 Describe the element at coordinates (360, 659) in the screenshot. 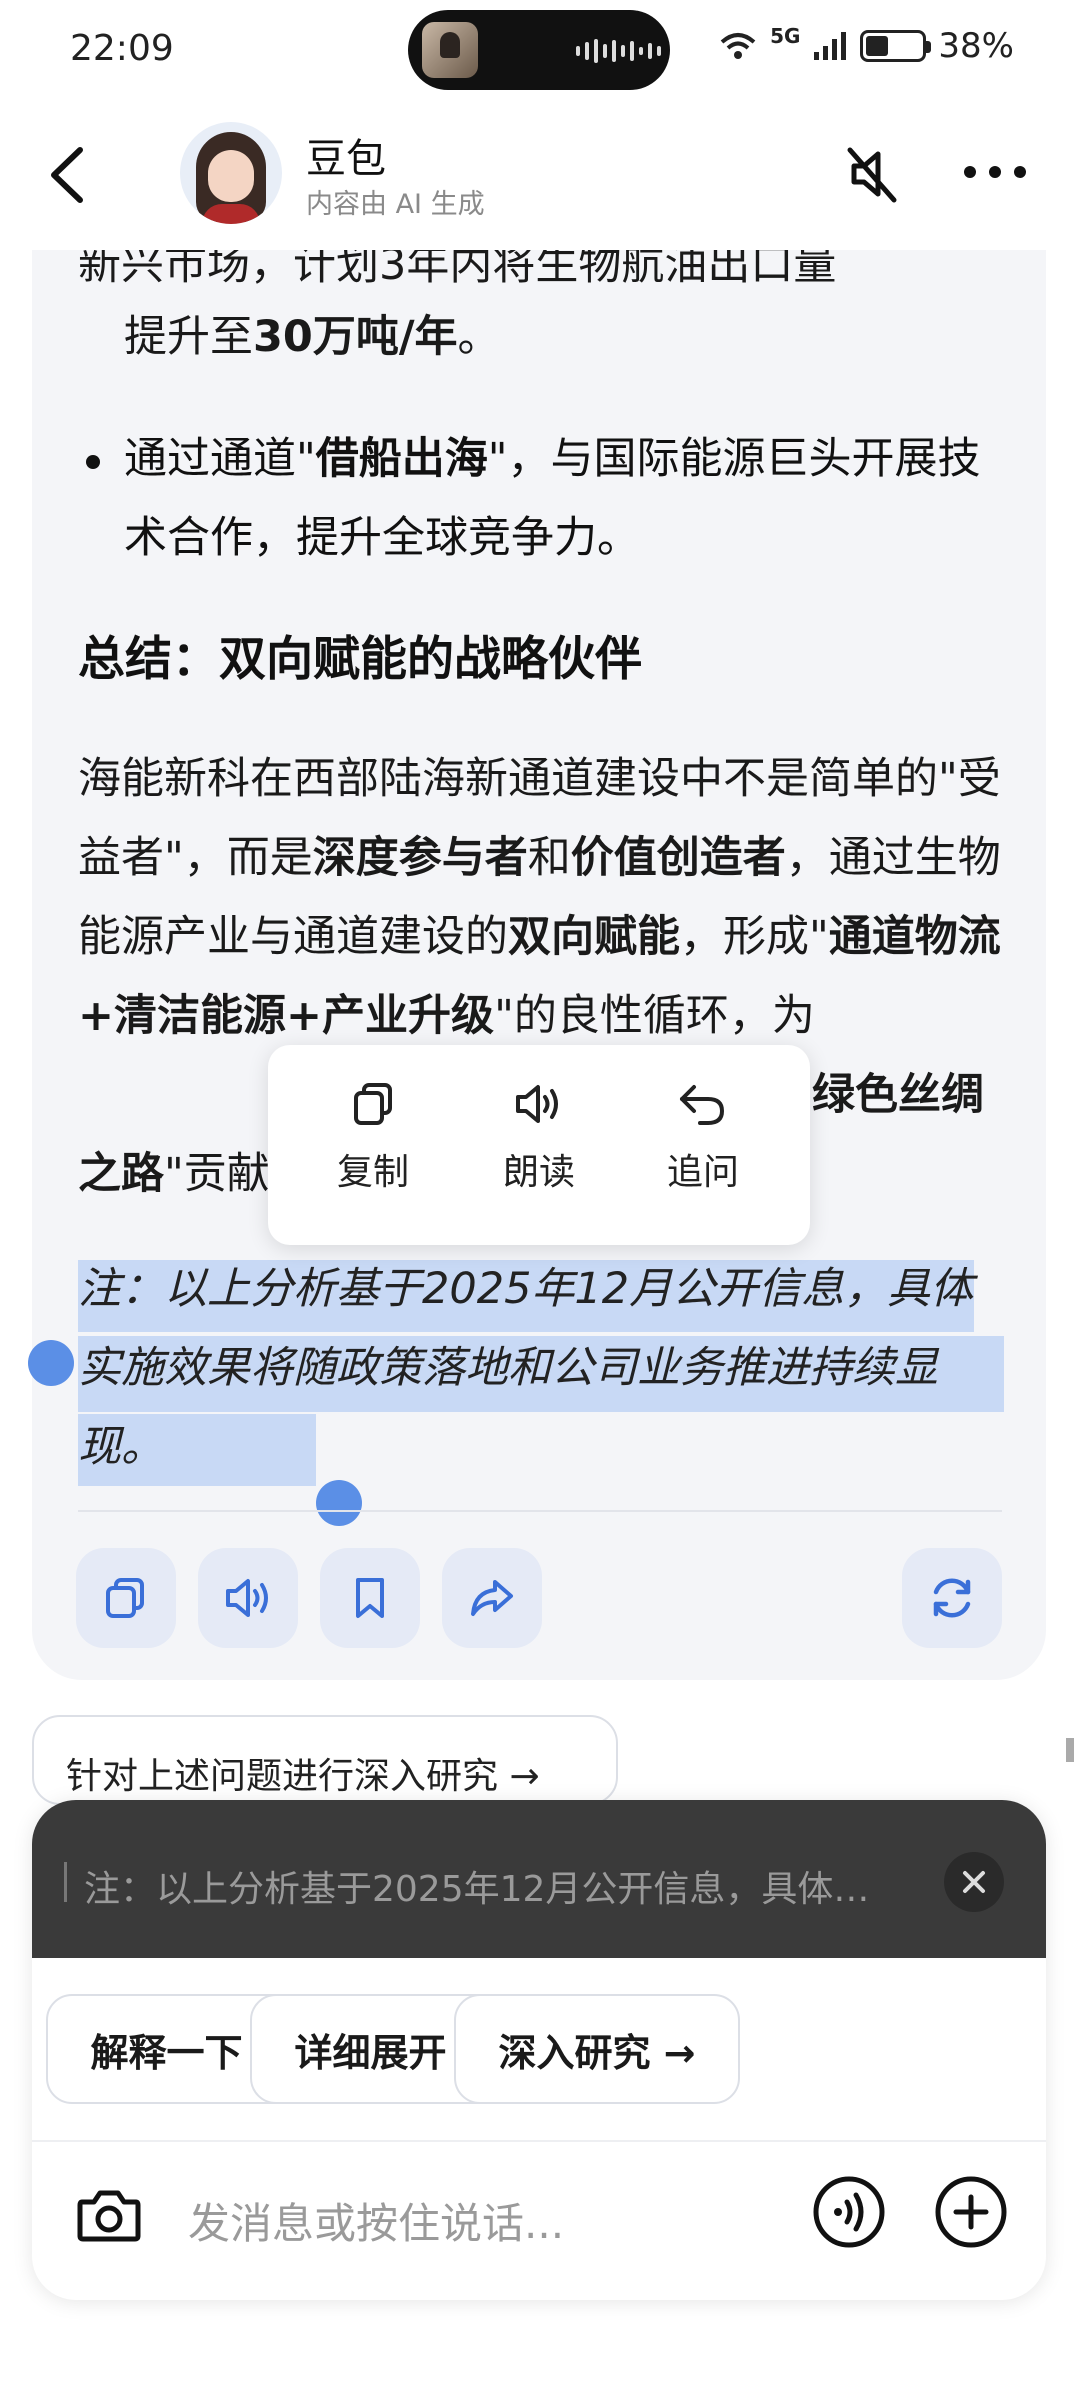

I see `section-heading: 总结：双向赋能的战略伙伴` at that location.